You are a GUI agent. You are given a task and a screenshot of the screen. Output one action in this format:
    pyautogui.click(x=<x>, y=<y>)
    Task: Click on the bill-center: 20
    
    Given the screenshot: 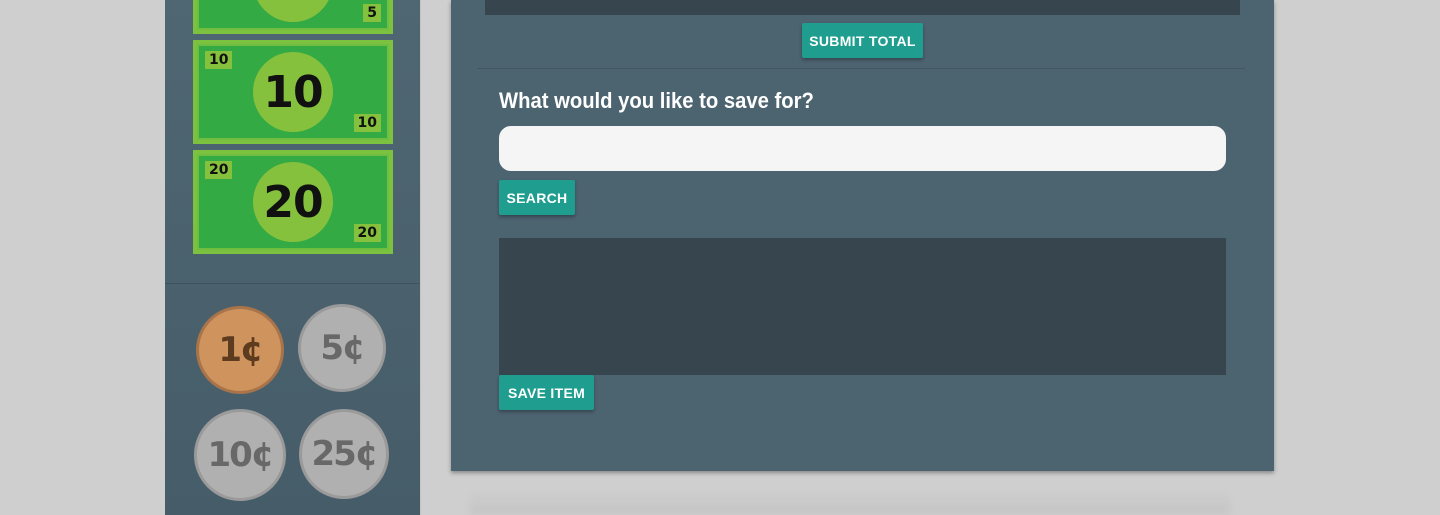 What is the action you would take?
    pyautogui.click(x=293, y=202)
    